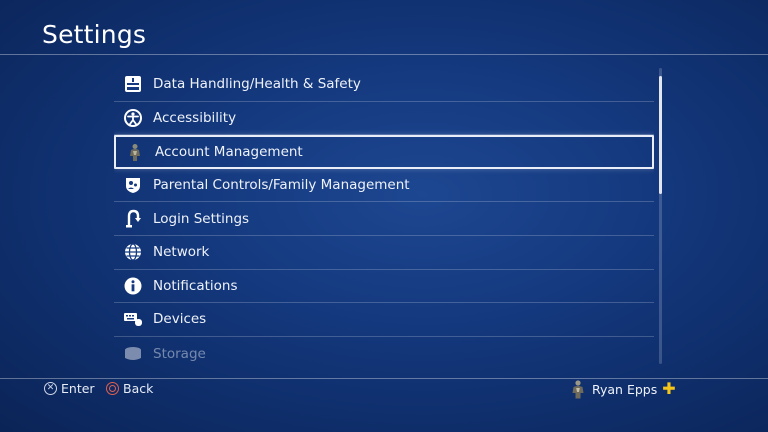 This screenshot has width=768, height=432. I want to click on page-title: Settings, so click(94, 34).